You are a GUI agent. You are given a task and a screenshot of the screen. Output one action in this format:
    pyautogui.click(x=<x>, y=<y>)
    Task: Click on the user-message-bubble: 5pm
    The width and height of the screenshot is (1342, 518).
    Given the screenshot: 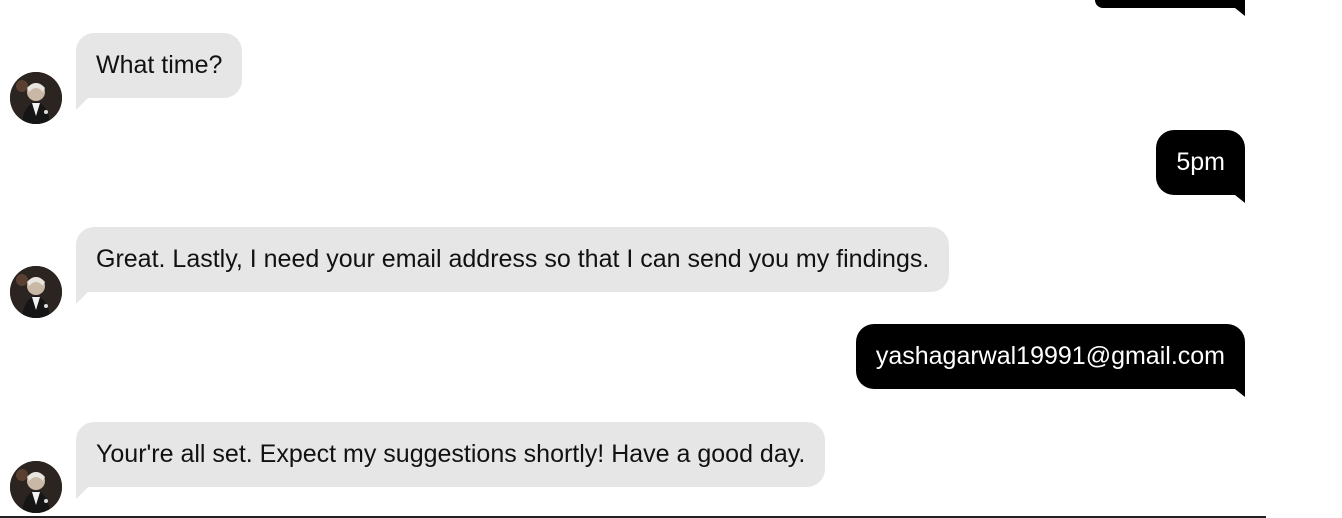 What is the action you would take?
    pyautogui.click(x=1200, y=166)
    